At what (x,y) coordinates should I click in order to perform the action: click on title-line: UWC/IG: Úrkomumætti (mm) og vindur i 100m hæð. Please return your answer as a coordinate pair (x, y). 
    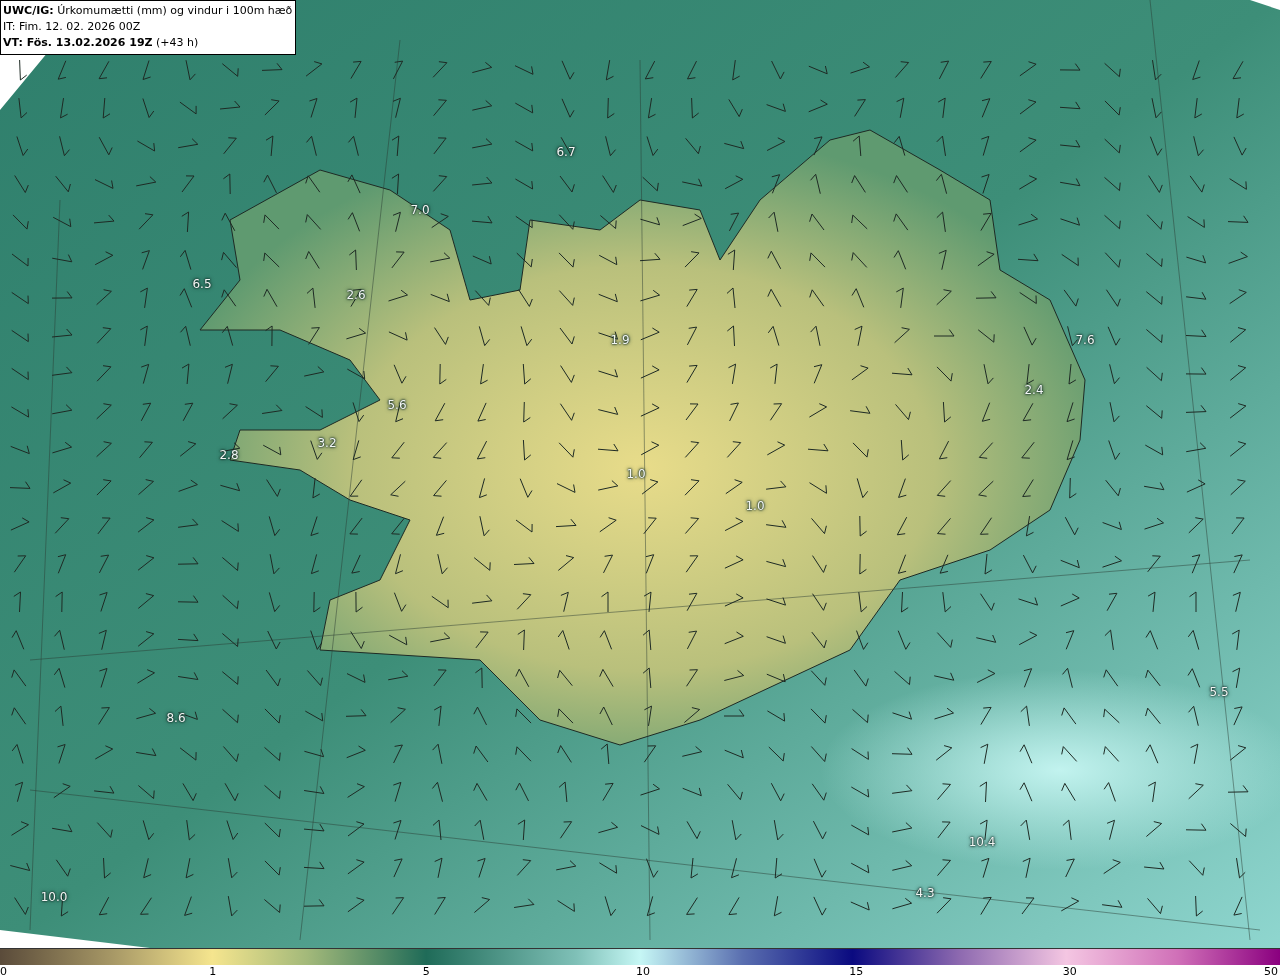
    Looking at the image, I should click on (148, 11).